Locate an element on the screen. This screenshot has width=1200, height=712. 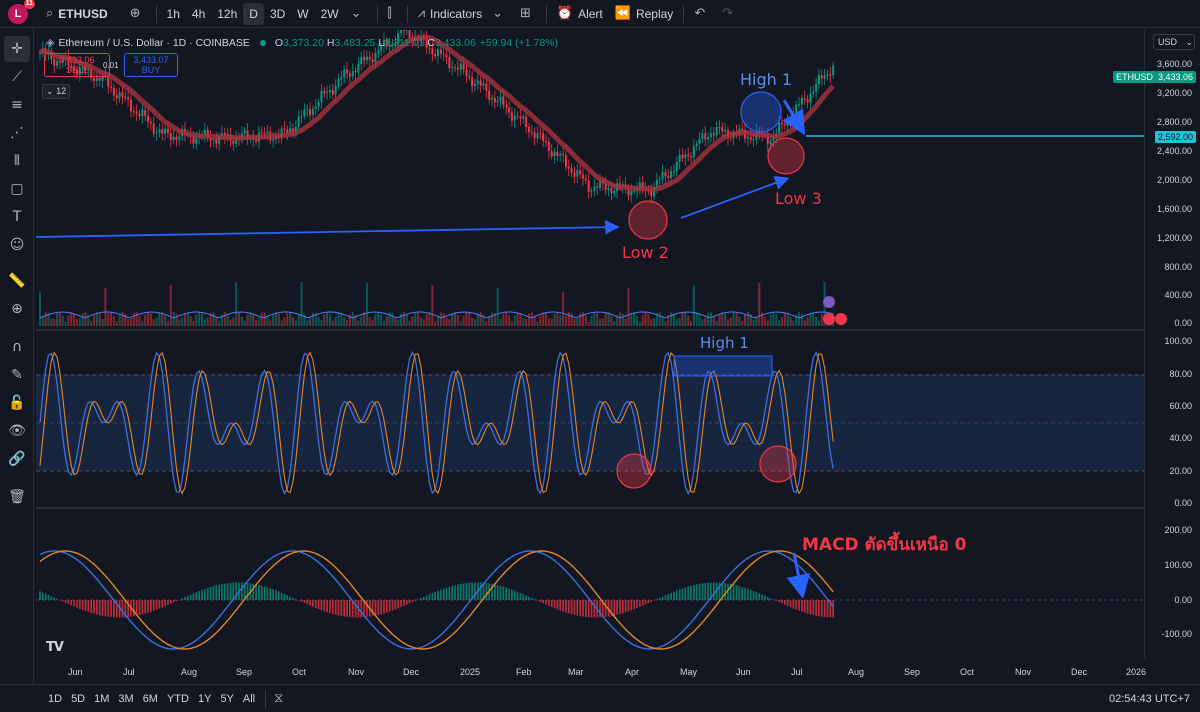
range-5y: 5Y is located at coordinates (226, 699).